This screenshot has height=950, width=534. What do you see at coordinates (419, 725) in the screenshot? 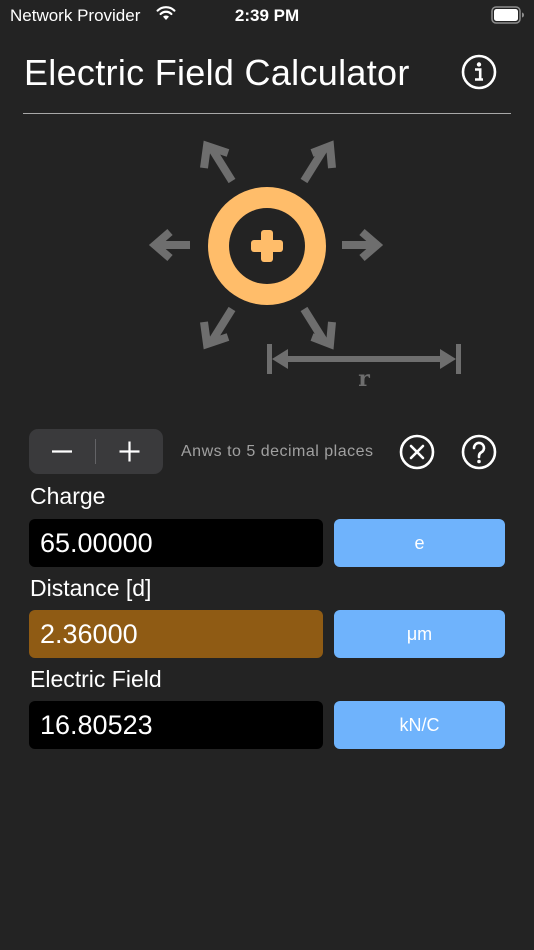
I see `electric-field-unit-button: kN/C` at bounding box center [419, 725].